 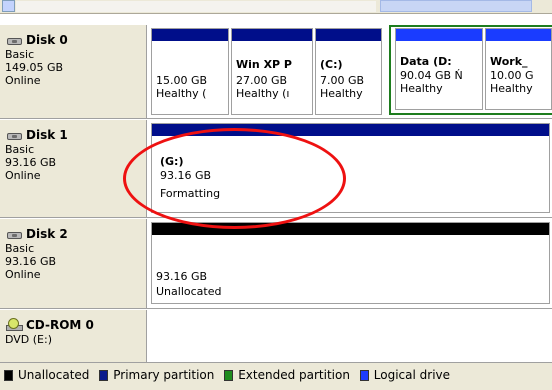 What do you see at coordinates (47, 39) in the screenshot?
I see `disk-name: Disk 0` at bounding box center [47, 39].